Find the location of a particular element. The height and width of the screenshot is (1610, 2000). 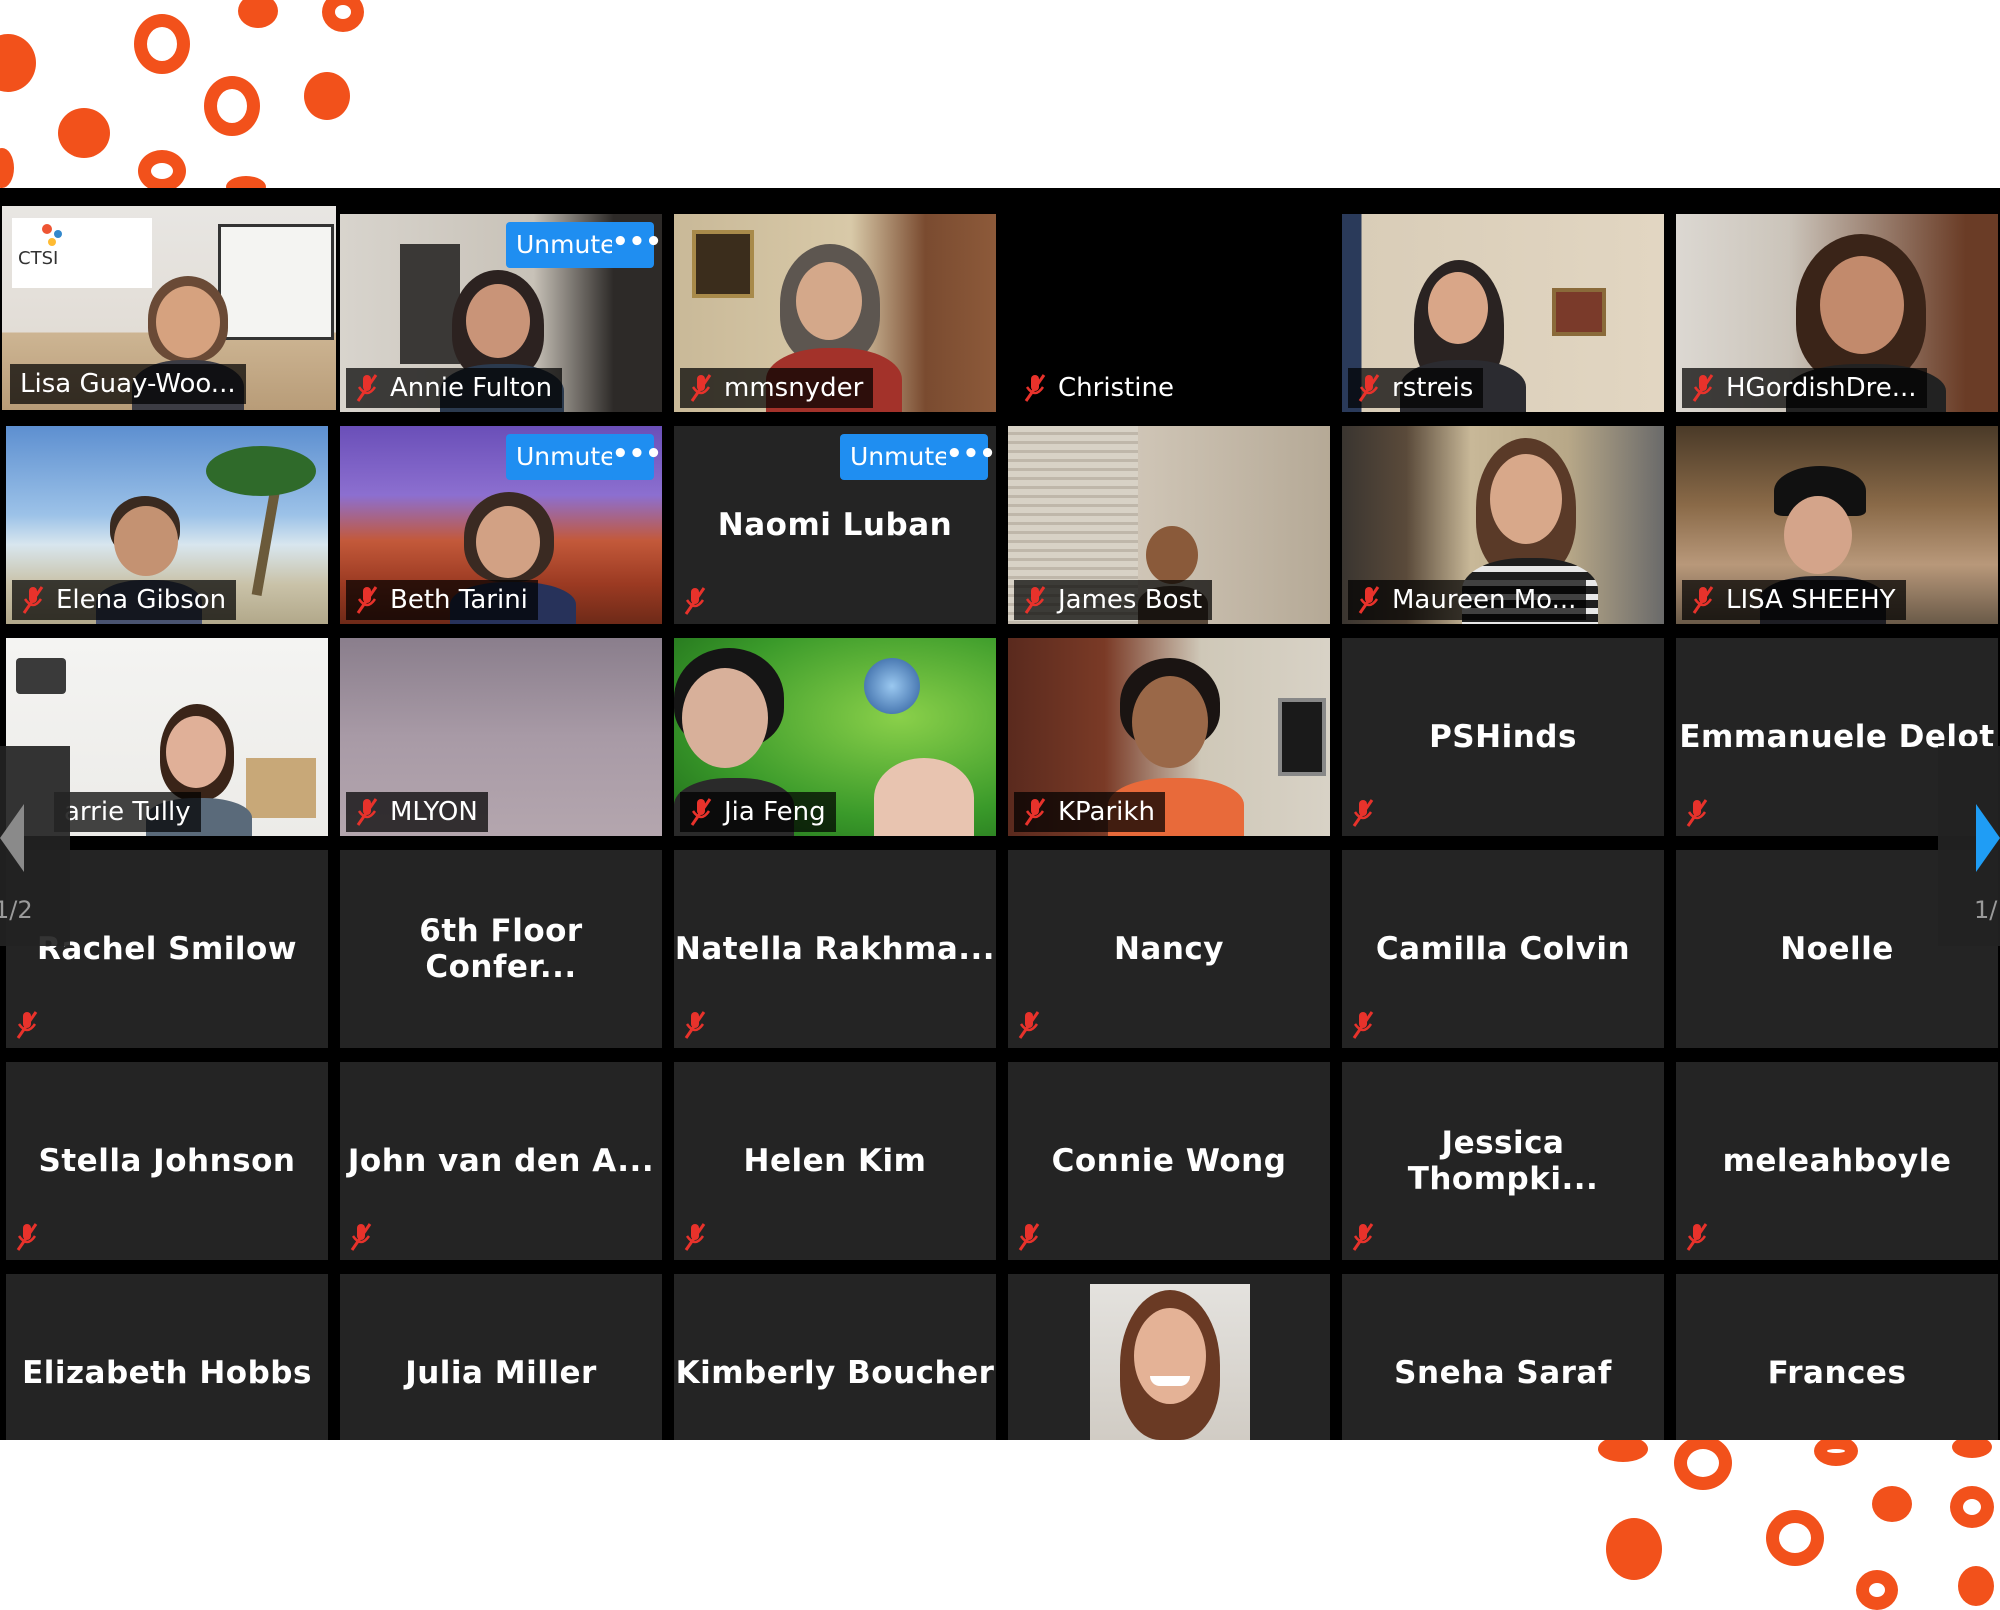

ctsi-logo-text: CTSI is located at coordinates (38, 258).